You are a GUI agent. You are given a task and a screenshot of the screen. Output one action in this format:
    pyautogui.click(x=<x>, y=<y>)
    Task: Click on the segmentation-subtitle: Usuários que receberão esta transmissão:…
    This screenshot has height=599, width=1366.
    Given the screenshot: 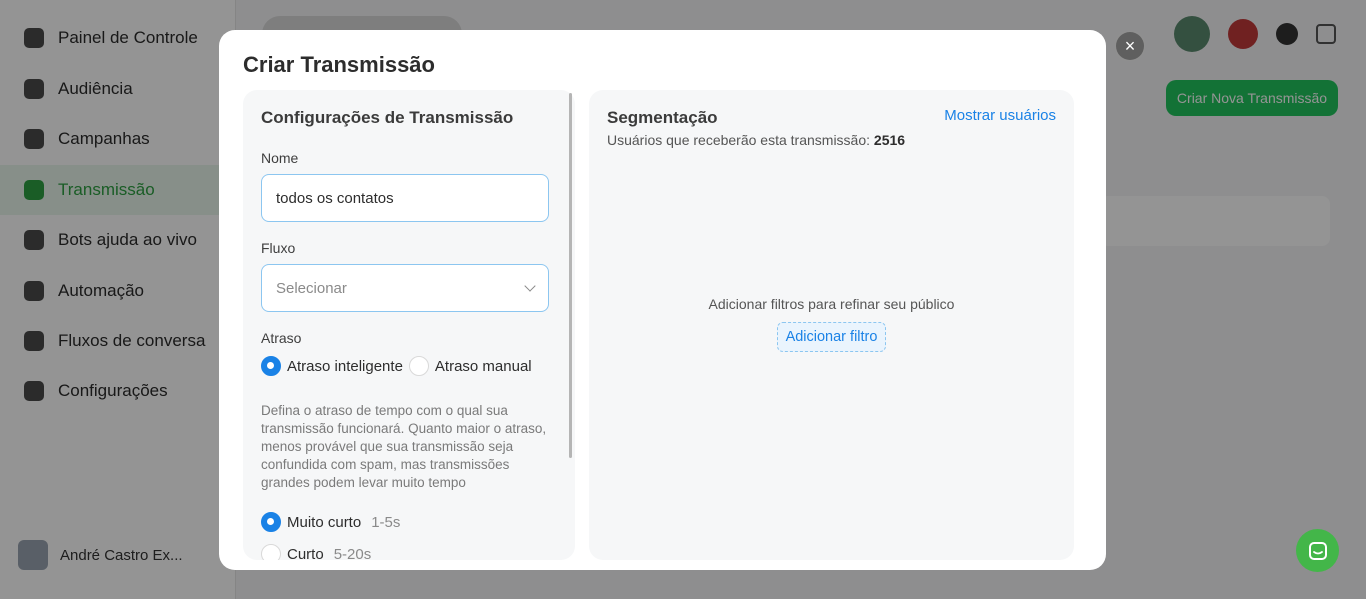 What is the action you would take?
    pyautogui.click(x=756, y=140)
    